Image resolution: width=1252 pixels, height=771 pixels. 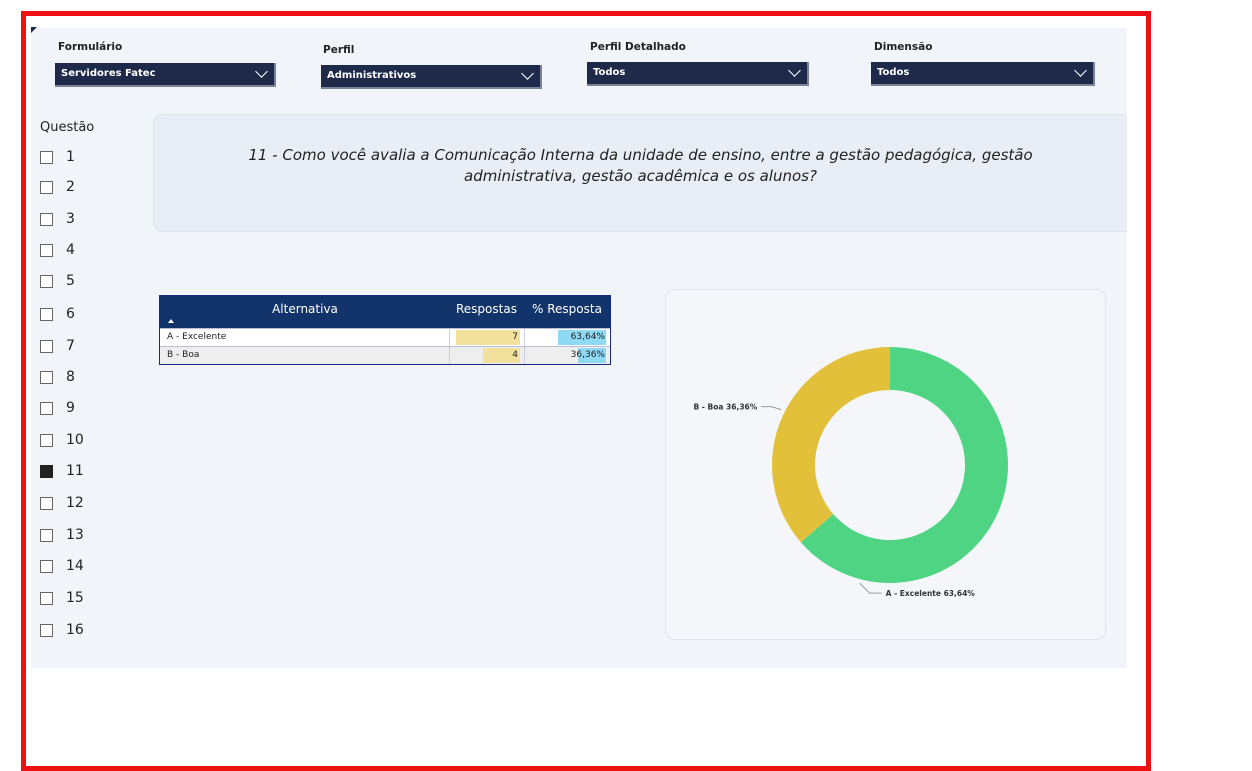 I want to click on question-option-label: 14, so click(x=75, y=566).